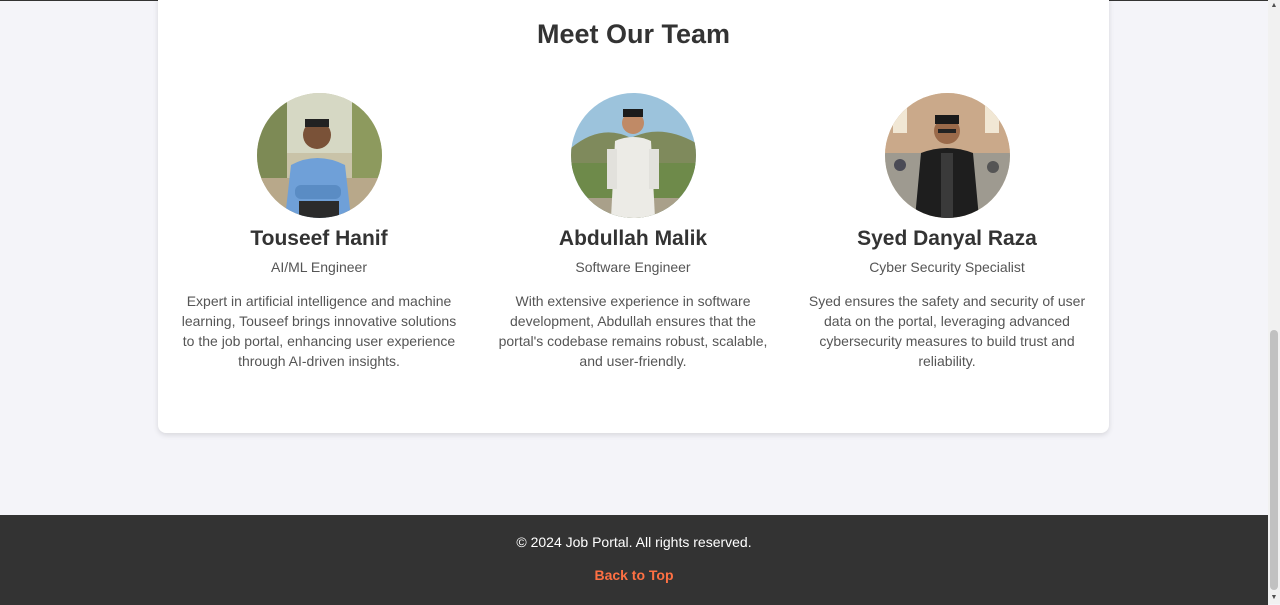 The width and height of the screenshot is (1280, 605). Describe the element at coordinates (634, 542) in the screenshot. I see `copyright-text: © 2024 Job Portal. All rights reserved.` at that location.